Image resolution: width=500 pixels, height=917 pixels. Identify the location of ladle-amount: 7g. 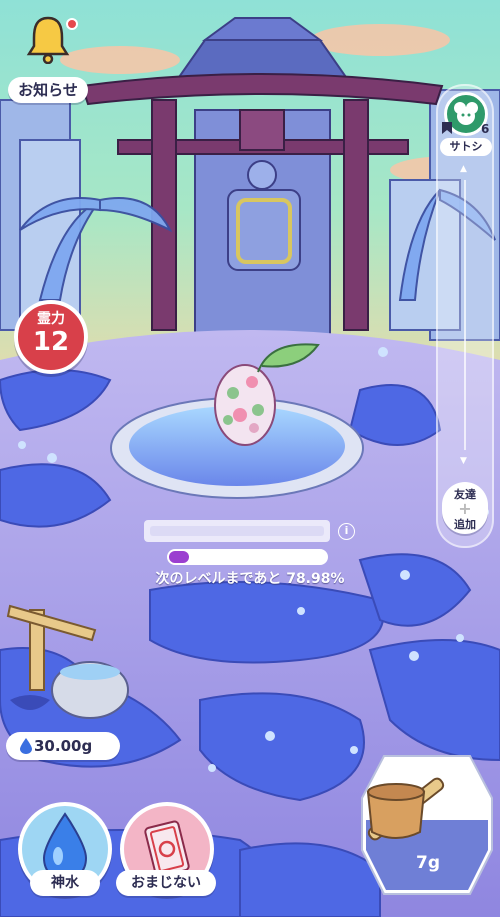
(428, 863).